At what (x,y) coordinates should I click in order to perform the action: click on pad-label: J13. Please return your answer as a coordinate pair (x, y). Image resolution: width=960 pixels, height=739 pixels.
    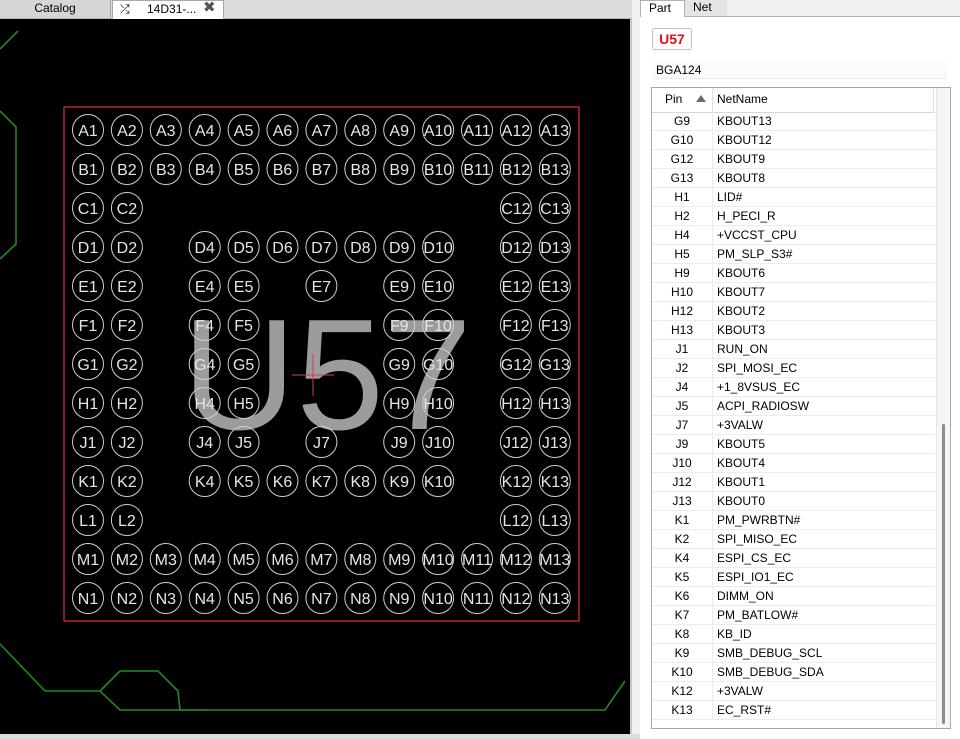
    Looking at the image, I should click on (555, 443).